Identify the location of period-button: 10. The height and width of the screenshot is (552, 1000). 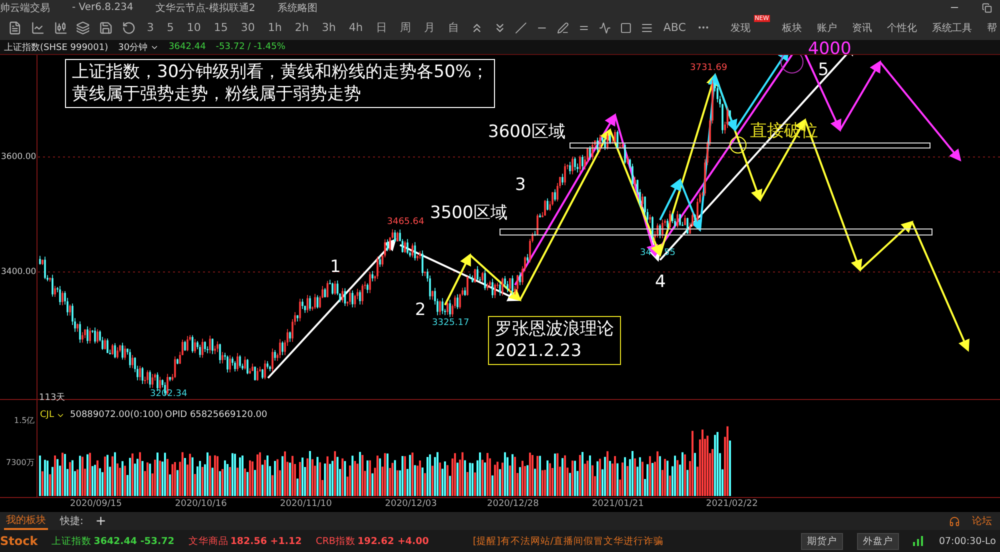
(193, 27).